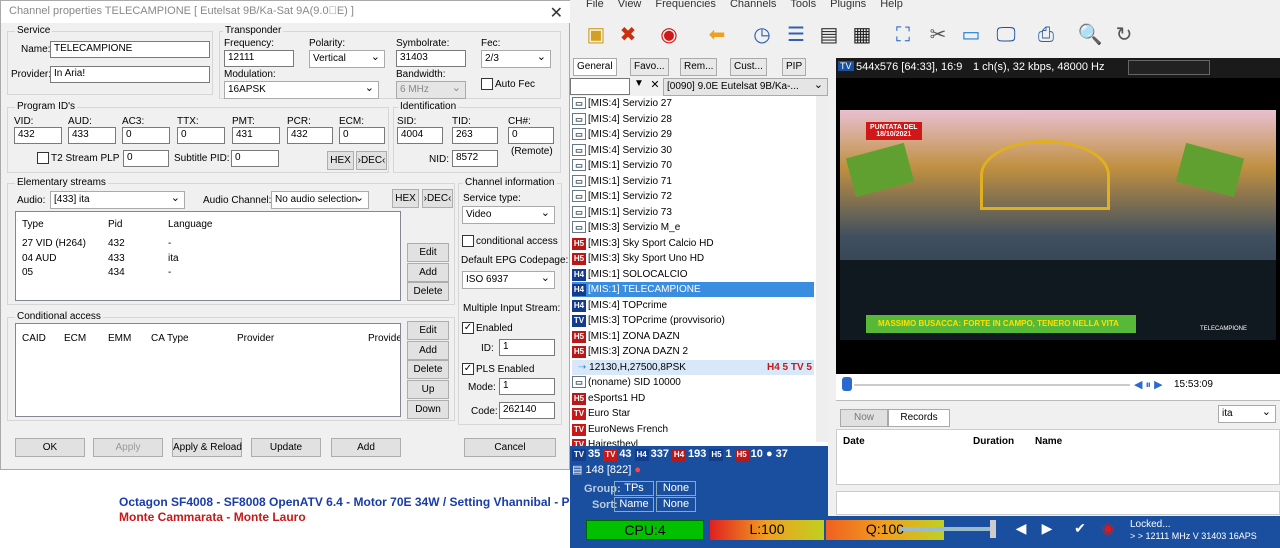  What do you see at coordinates (420, 135) in the screenshot?
I see `sid-field: 4004` at bounding box center [420, 135].